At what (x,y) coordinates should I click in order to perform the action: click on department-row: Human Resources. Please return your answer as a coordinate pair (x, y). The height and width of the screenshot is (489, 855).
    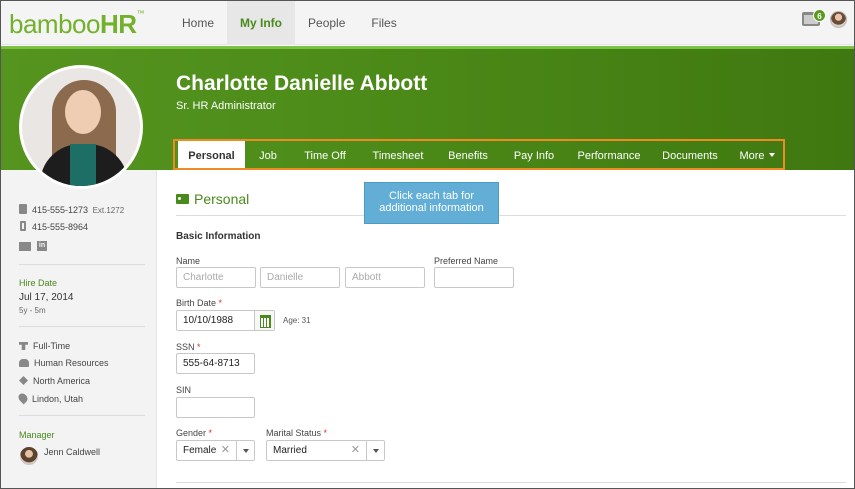
    Looking at the image, I should click on (64, 363).